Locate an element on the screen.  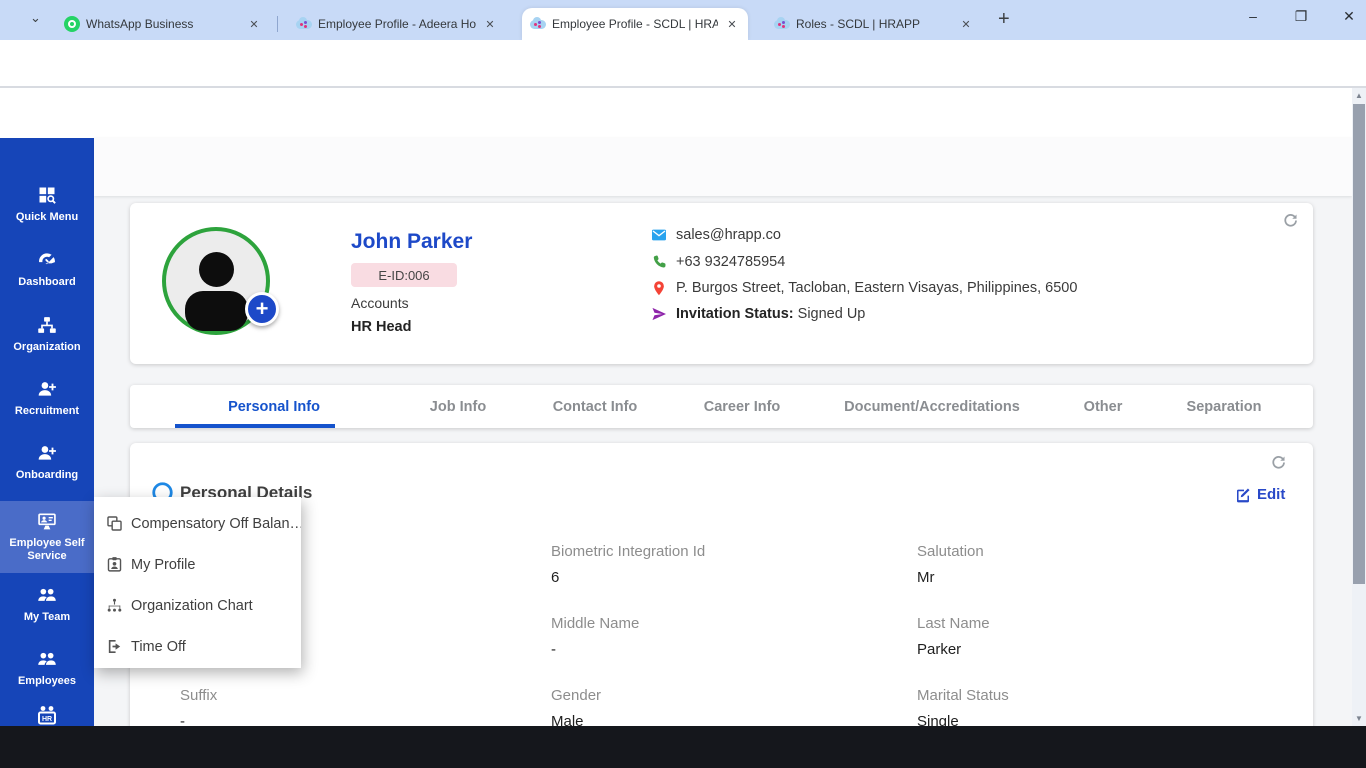
tab-personal-info: Personal Info is located at coordinates (274, 406).